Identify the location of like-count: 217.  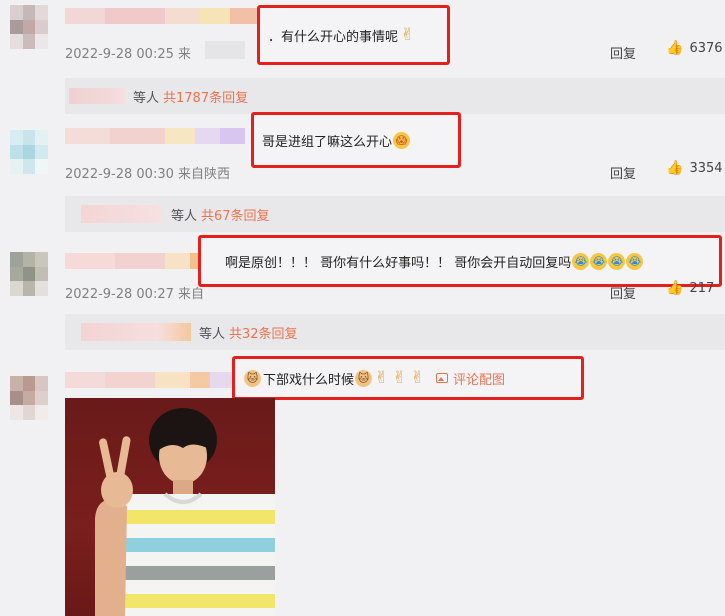
(702, 288).